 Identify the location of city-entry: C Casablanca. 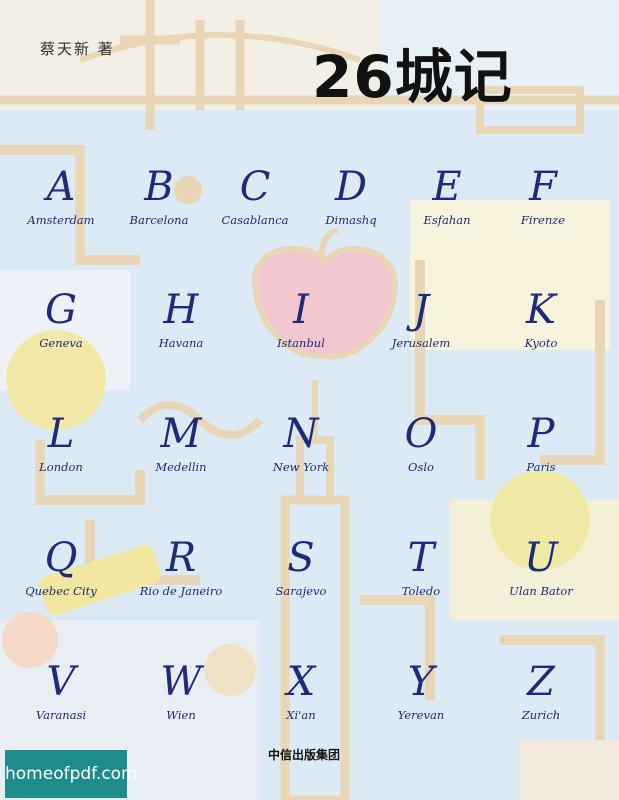
(255, 196).